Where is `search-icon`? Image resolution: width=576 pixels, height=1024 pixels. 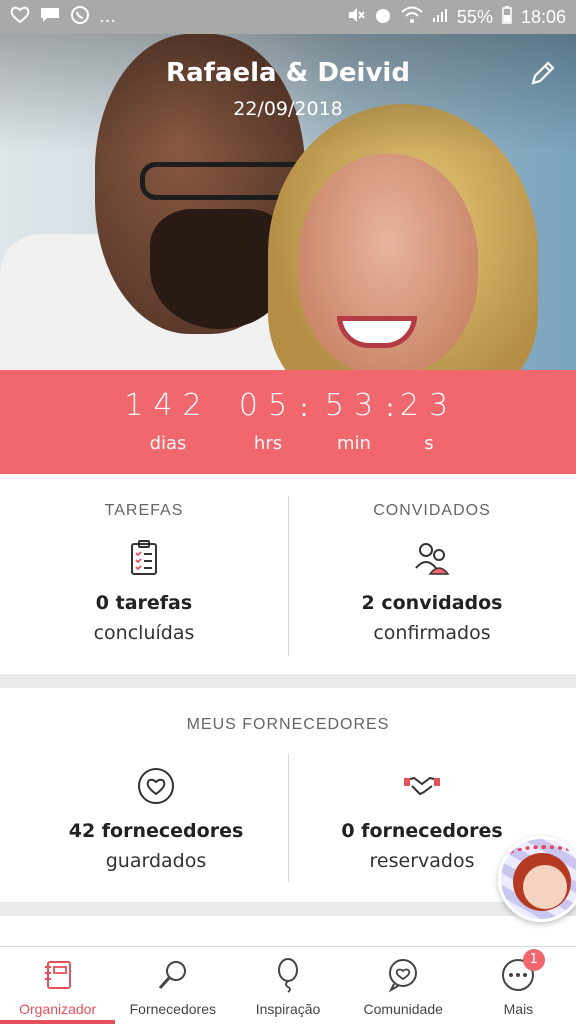
search-icon is located at coordinates (173, 975).